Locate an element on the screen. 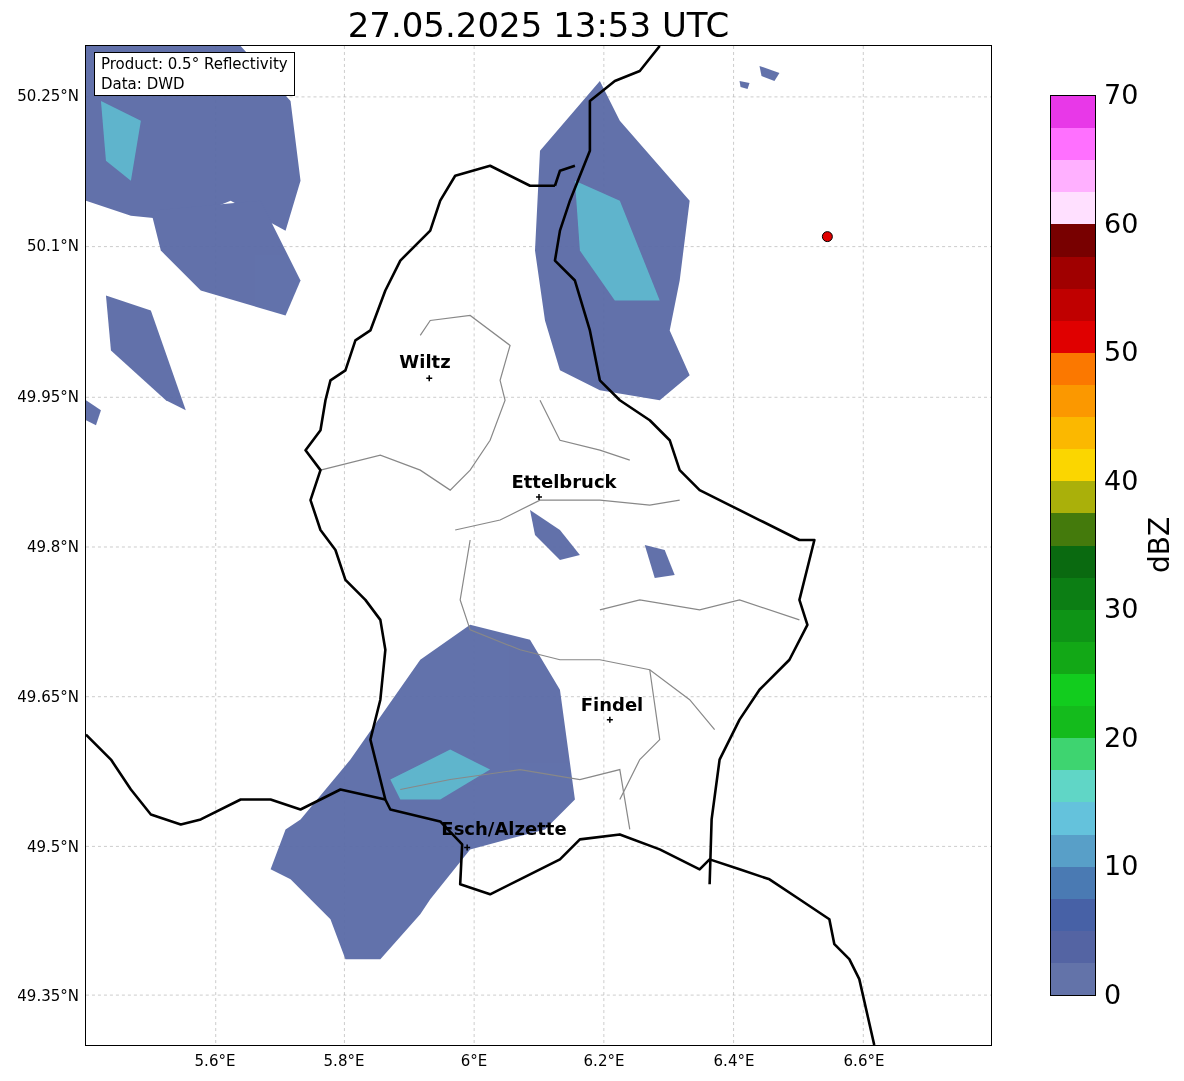 The height and width of the screenshot is (1081, 1184). tick-label: 50.25°N is located at coordinates (48, 96).